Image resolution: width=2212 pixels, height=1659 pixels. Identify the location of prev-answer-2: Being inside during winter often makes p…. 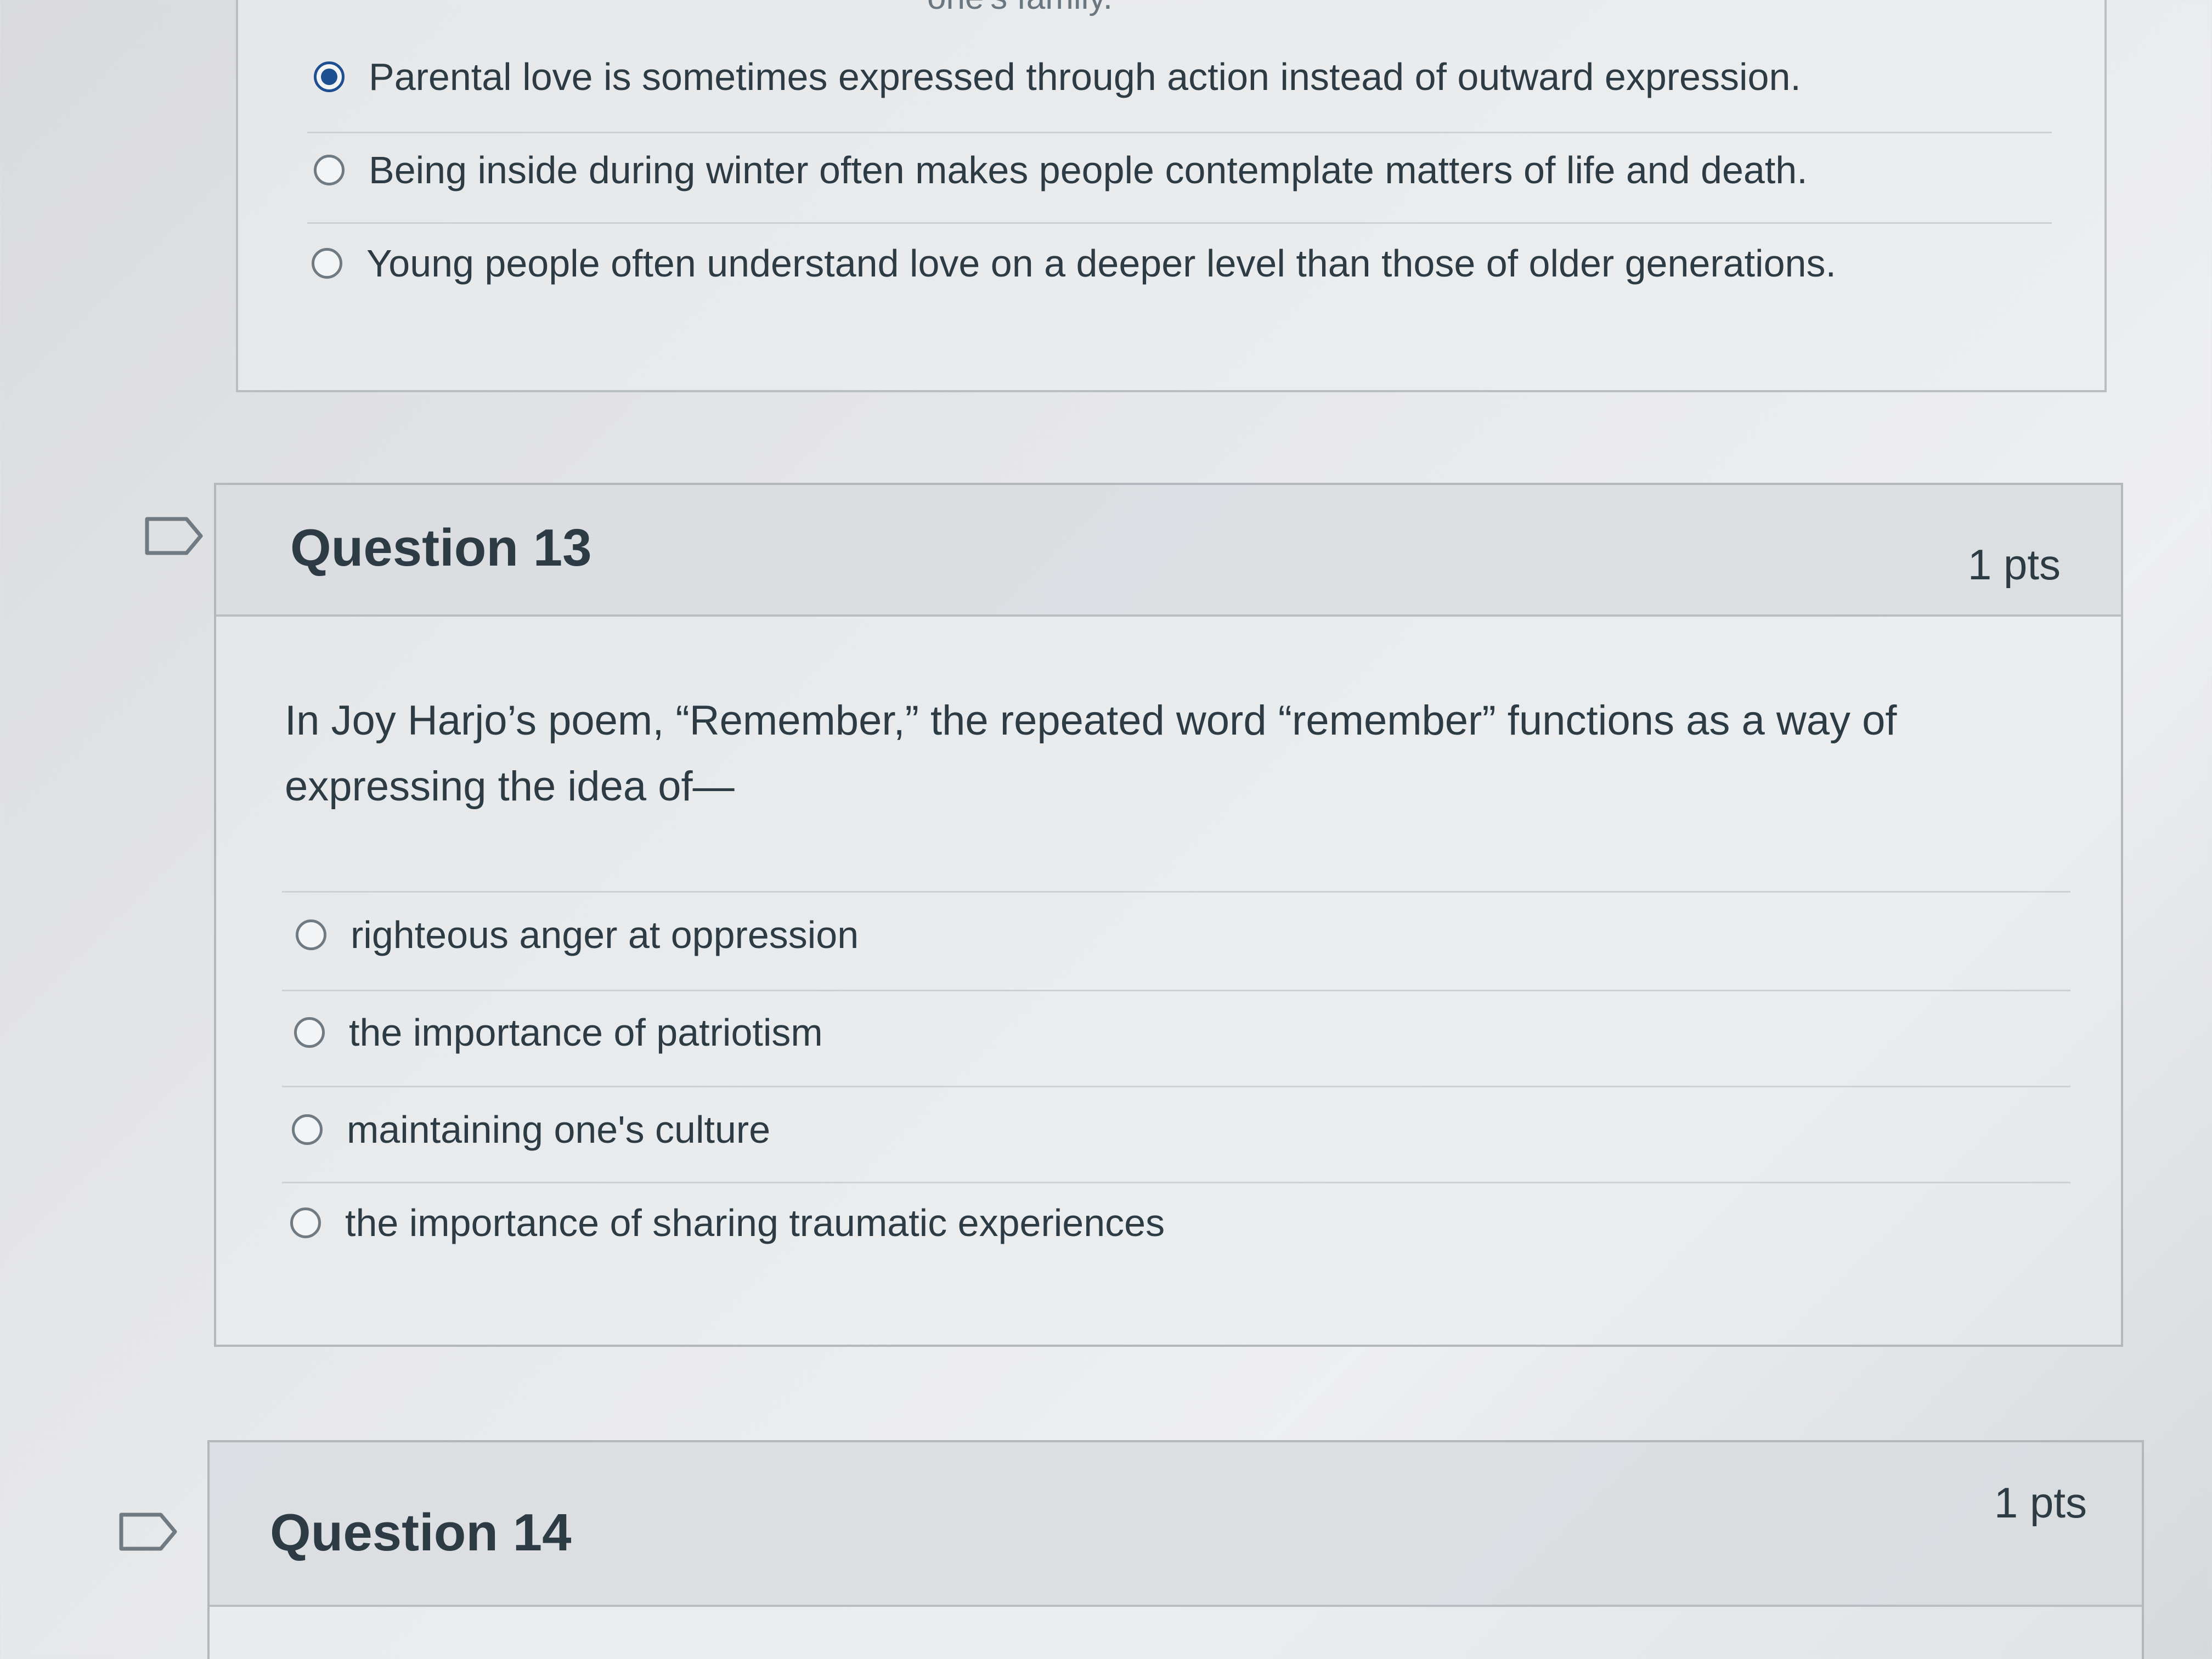
(1061, 170).